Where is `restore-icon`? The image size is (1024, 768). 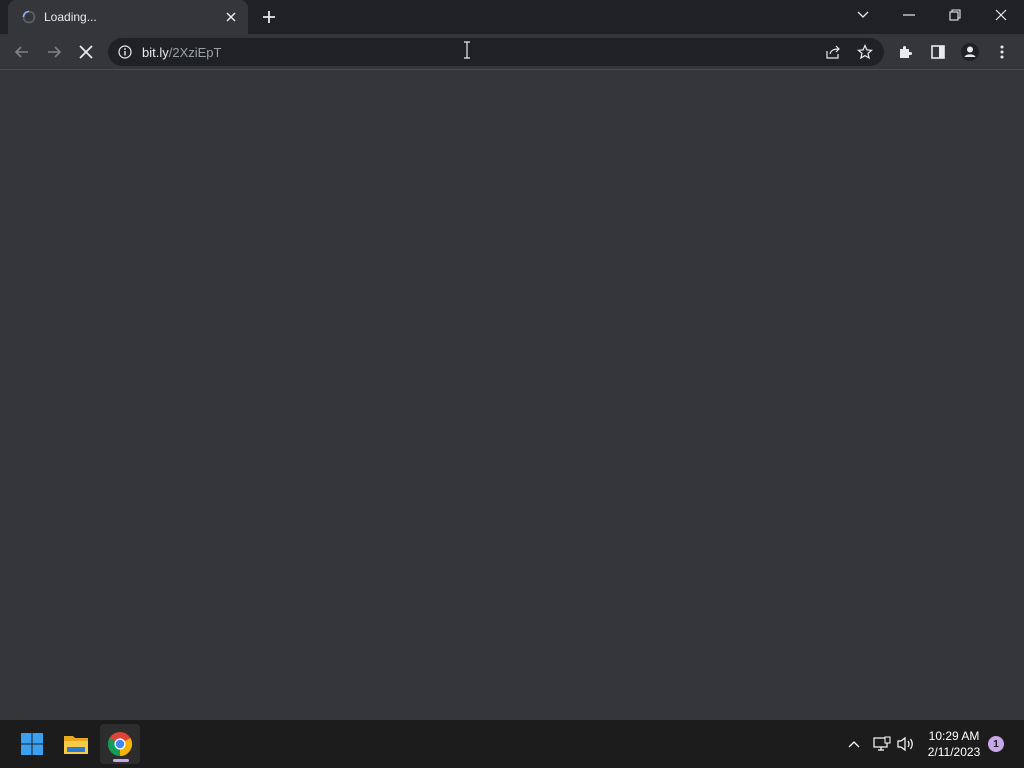
restore-icon is located at coordinates (955, 15).